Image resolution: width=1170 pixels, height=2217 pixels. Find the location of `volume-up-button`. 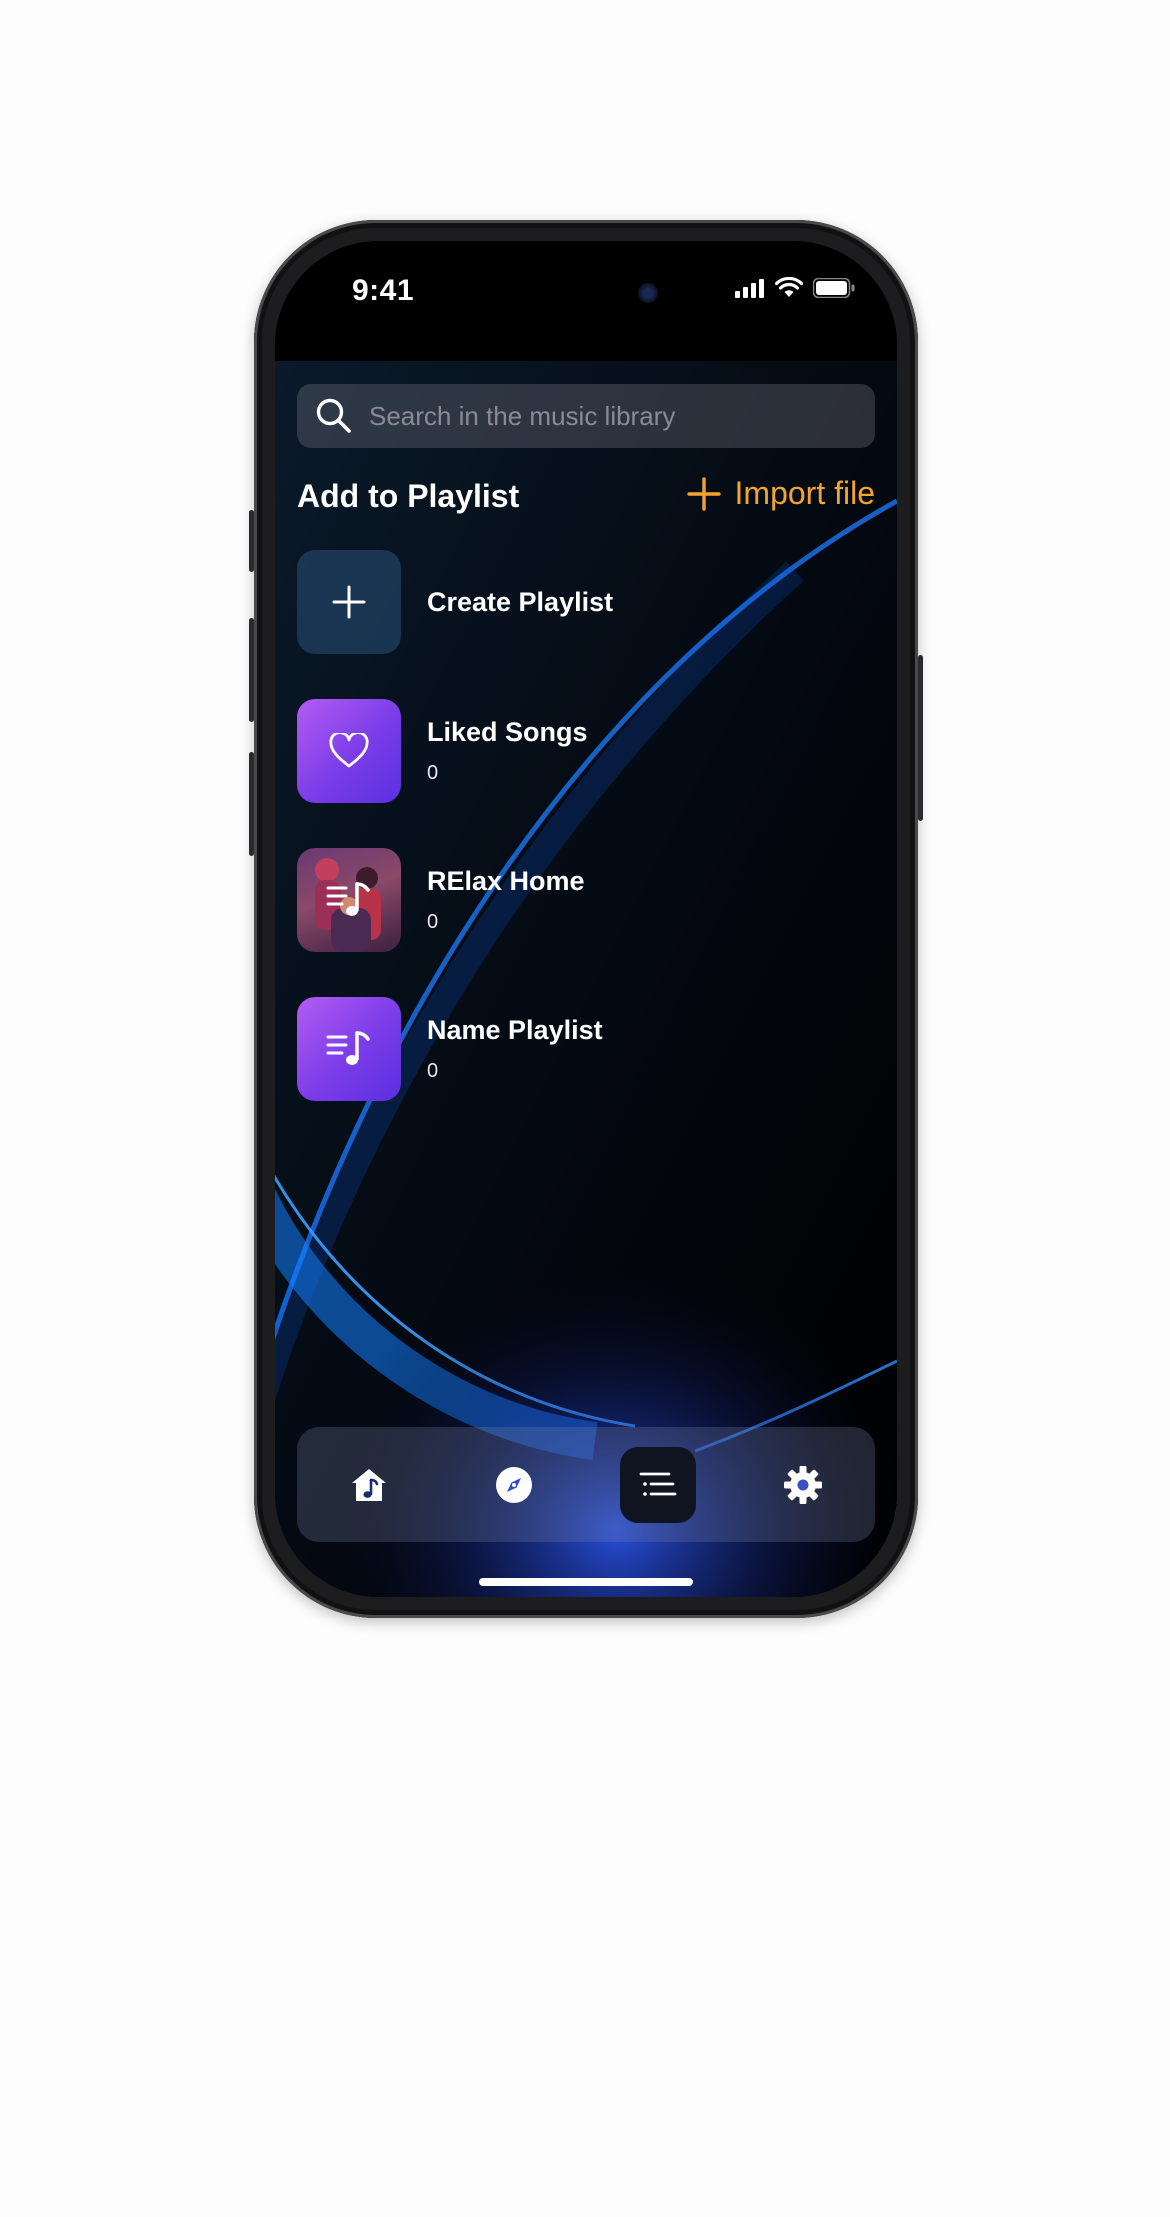

volume-up-button is located at coordinates (251, 670).